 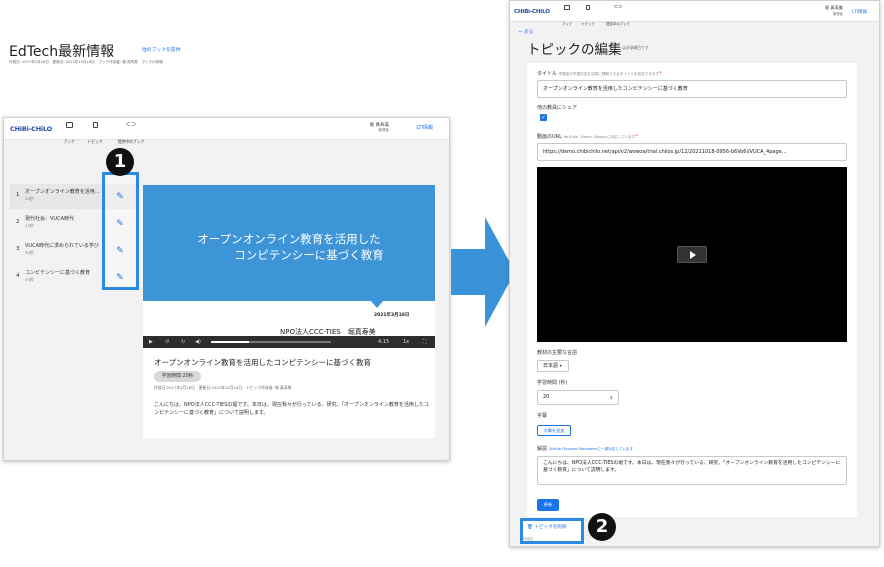 What do you see at coordinates (548, 505) in the screenshot?
I see `update-button: 更新` at bounding box center [548, 505].